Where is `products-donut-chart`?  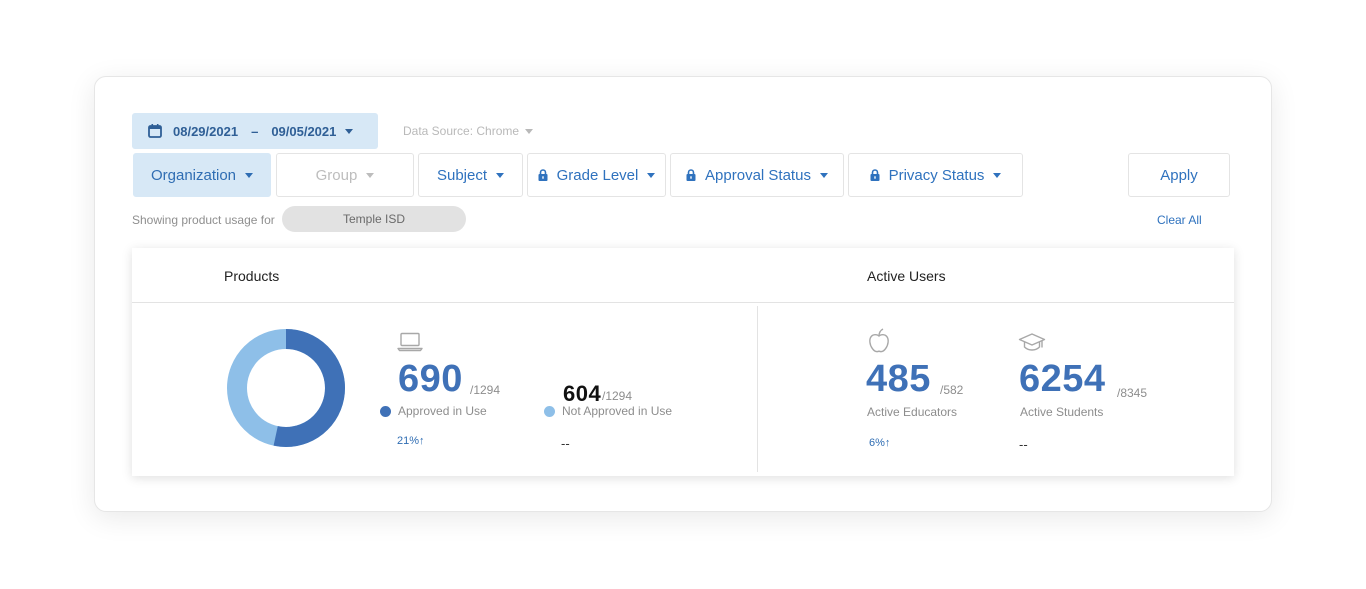
products-donut-chart is located at coordinates (286, 388).